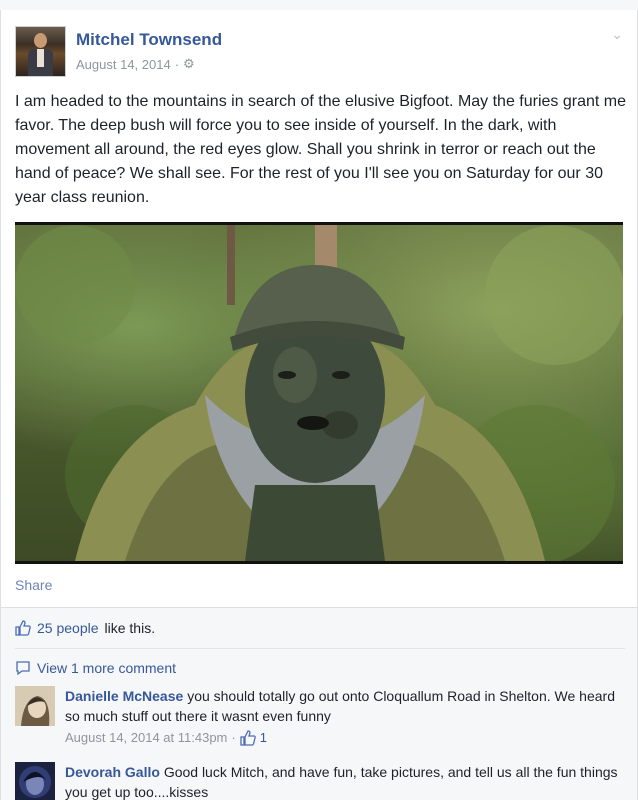  Describe the element at coordinates (149, 40) in the screenshot. I see `author-name: Mitchel Townsend` at that location.